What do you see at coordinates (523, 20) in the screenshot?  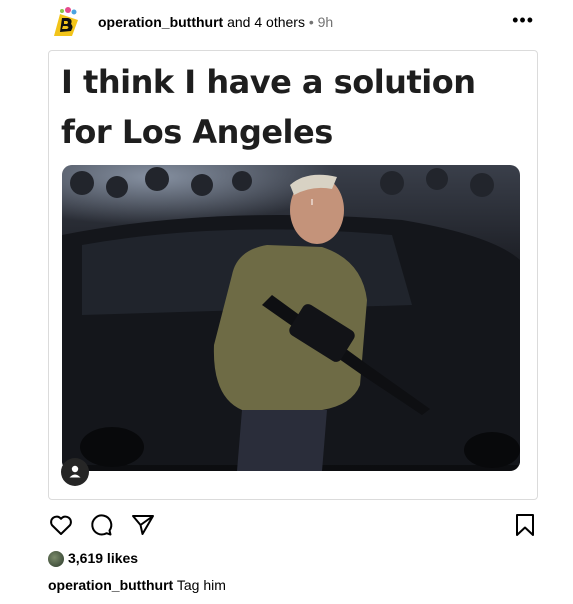 I see `more-options-icon: •••` at bounding box center [523, 20].